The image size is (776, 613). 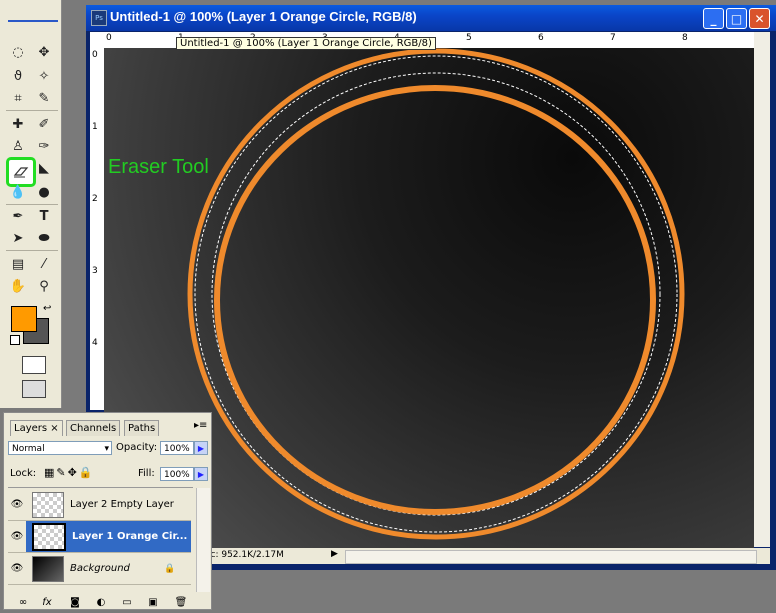 What do you see at coordinates (44, 52) in the screenshot?
I see `move-icon: ✥` at bounding box center [44, 52].